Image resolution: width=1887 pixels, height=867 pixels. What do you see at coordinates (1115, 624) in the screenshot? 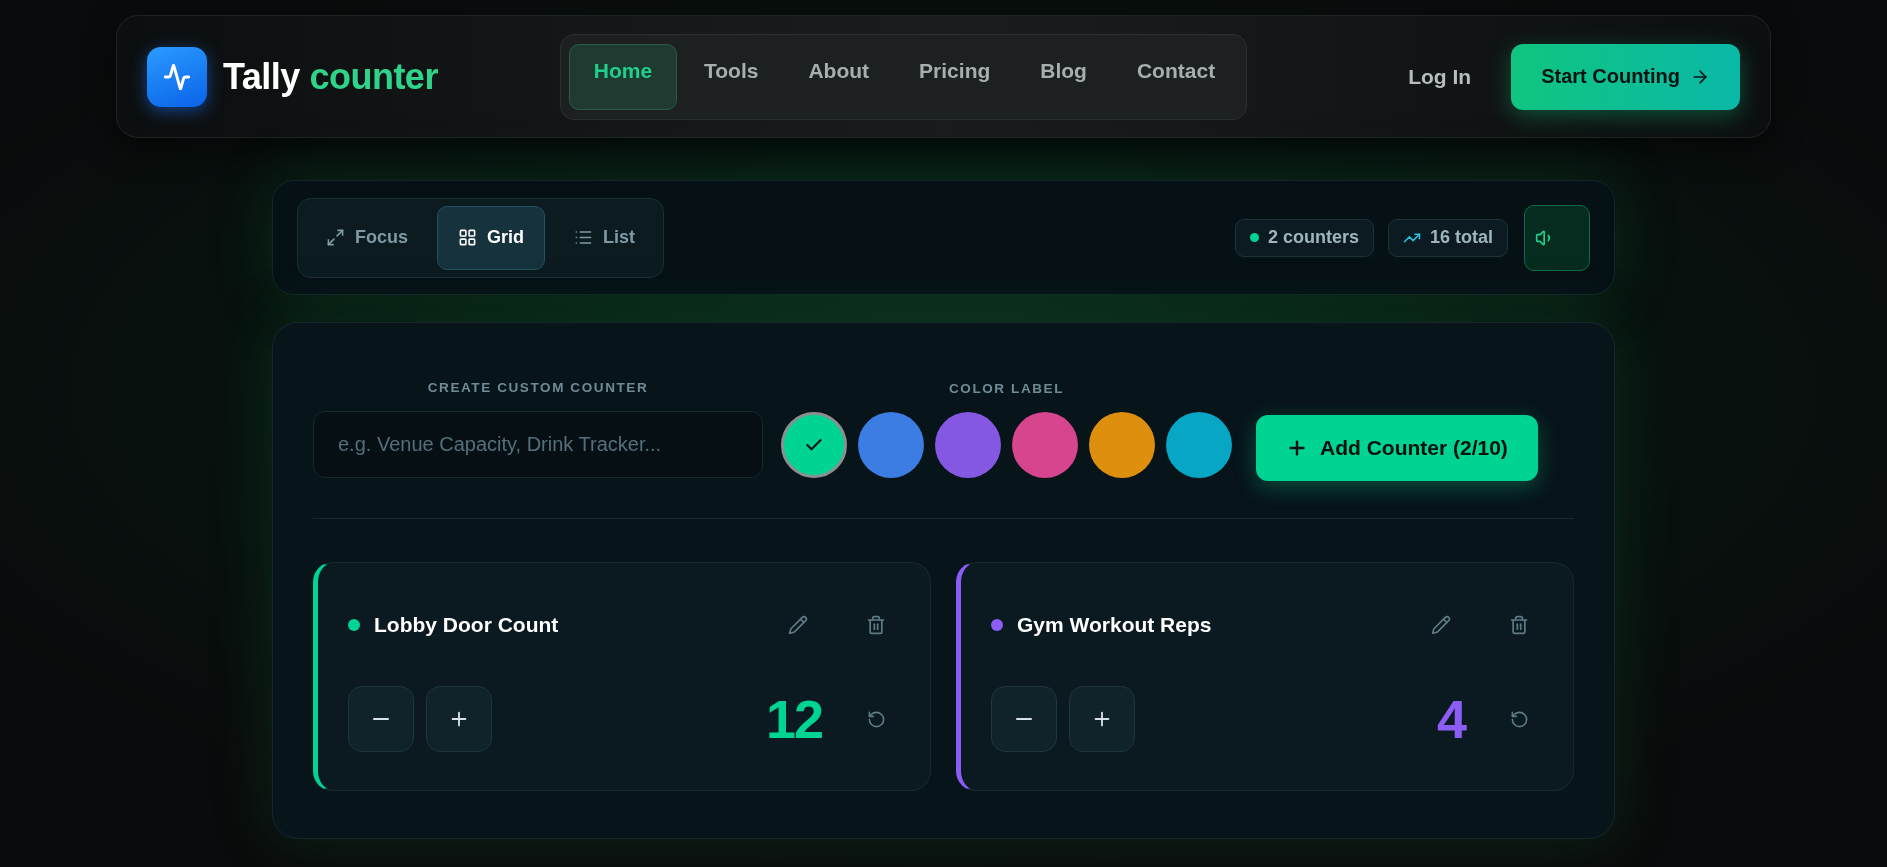
I see `counter-name: Gym Workout Reps` at bounding box center [1115, 624].